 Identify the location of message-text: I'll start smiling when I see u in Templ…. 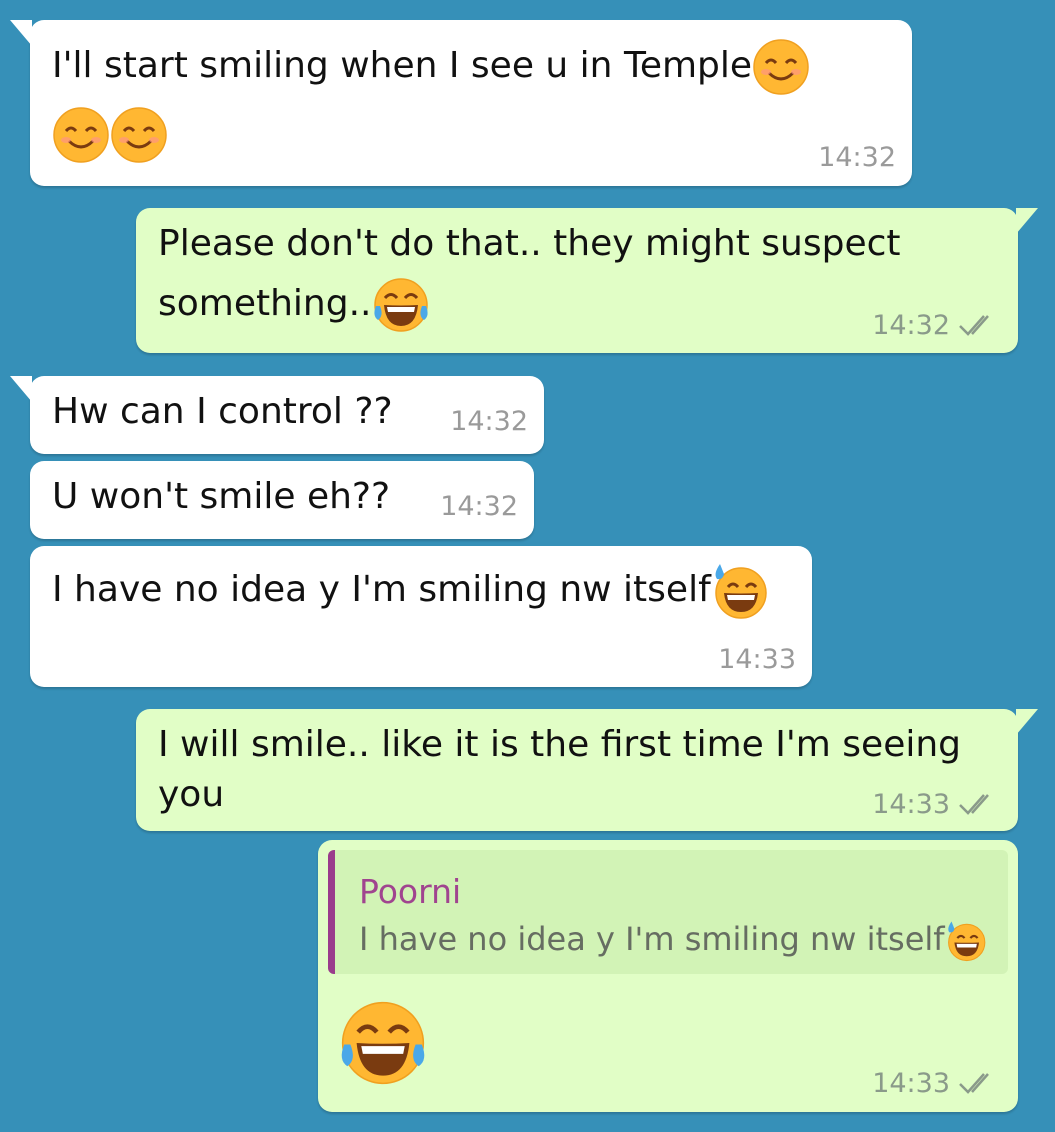
(431, 67).